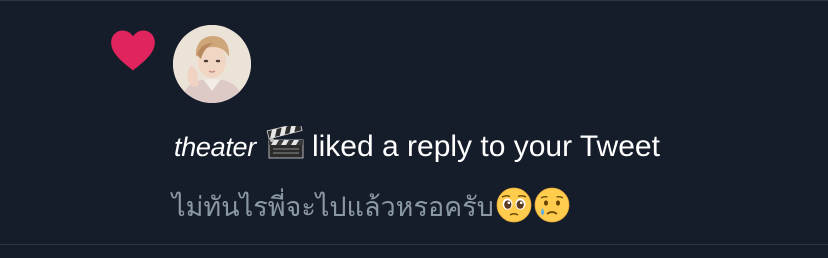 This screenshot has height=258, width=828. I want to click on pleading-face-icon, so click(514, 205).